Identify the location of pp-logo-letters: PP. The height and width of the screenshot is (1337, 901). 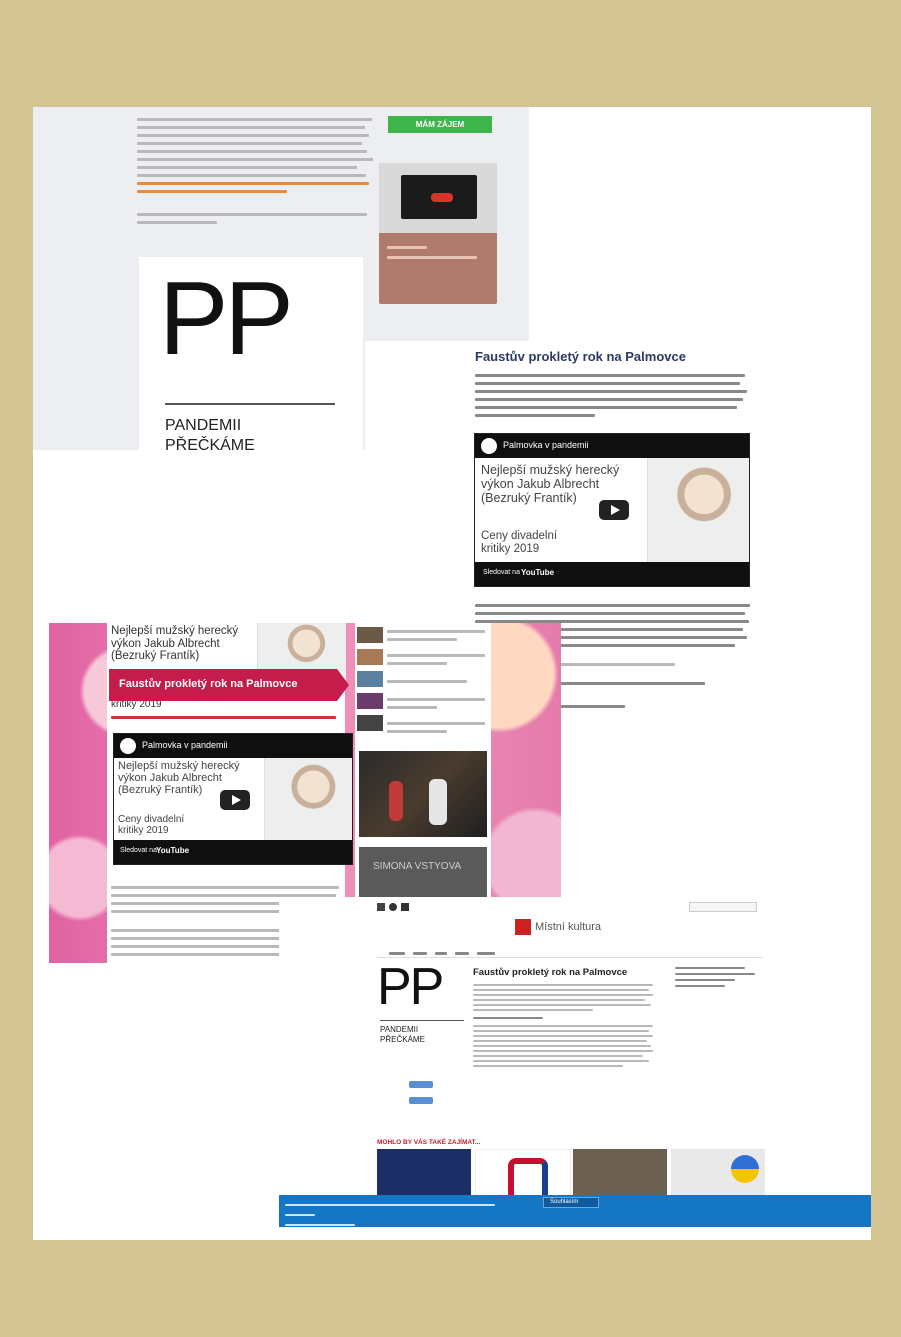
(226, 319).